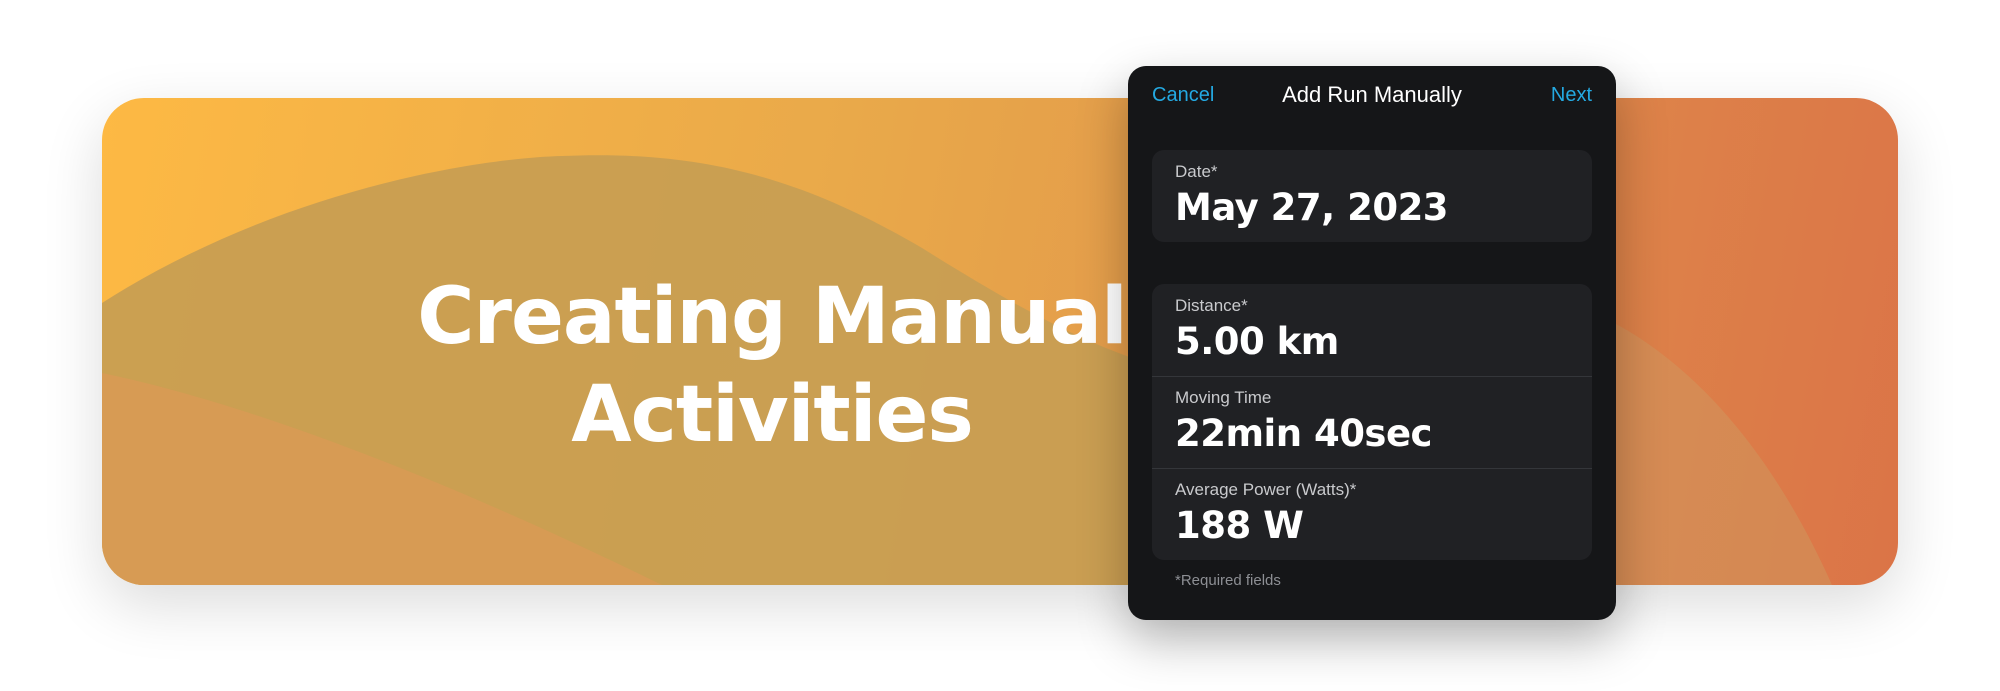  What do you see at coordinates (772, 415) in the screenshot?
I see `headline-line-2: Activities` at bounding box center [772, 415].